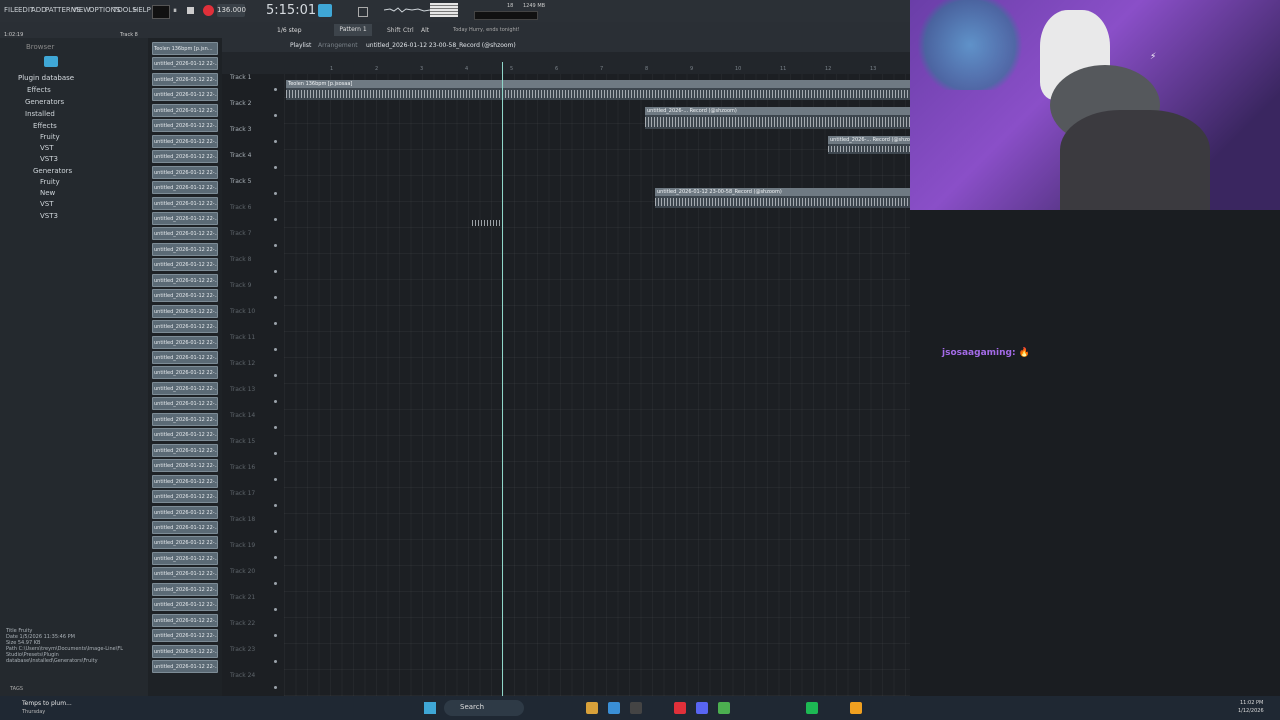 This screenshot has height=720, width=1280. What do you see at coordinates (242, 623) in the screenshot?
I see `track-label: Track 22` at bounding box center [242, 623].